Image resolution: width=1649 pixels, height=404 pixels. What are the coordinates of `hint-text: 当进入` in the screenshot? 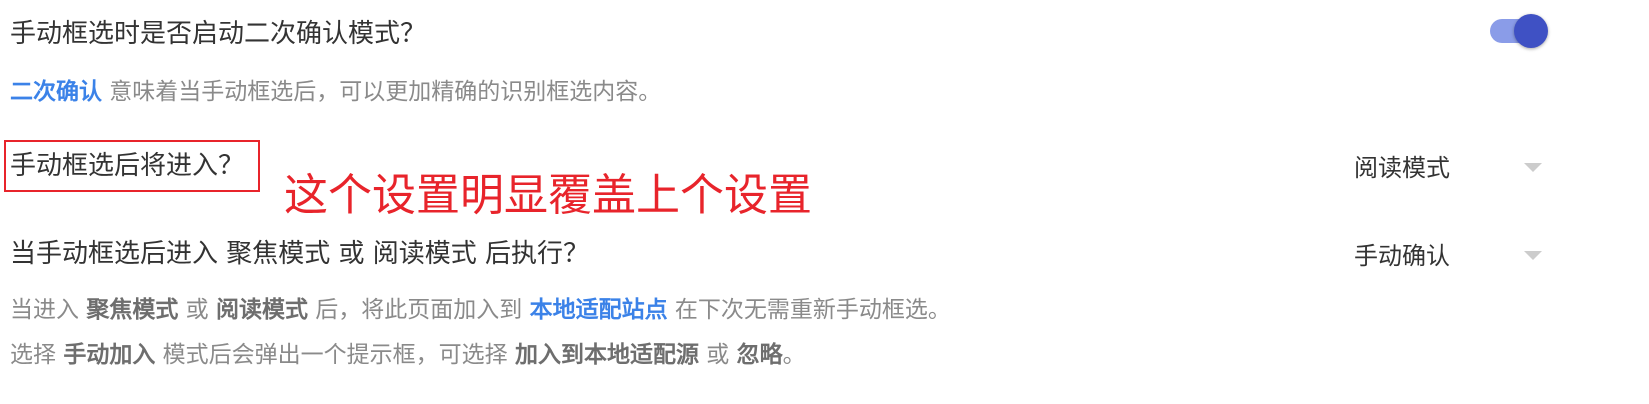 It's located at (48, 310).